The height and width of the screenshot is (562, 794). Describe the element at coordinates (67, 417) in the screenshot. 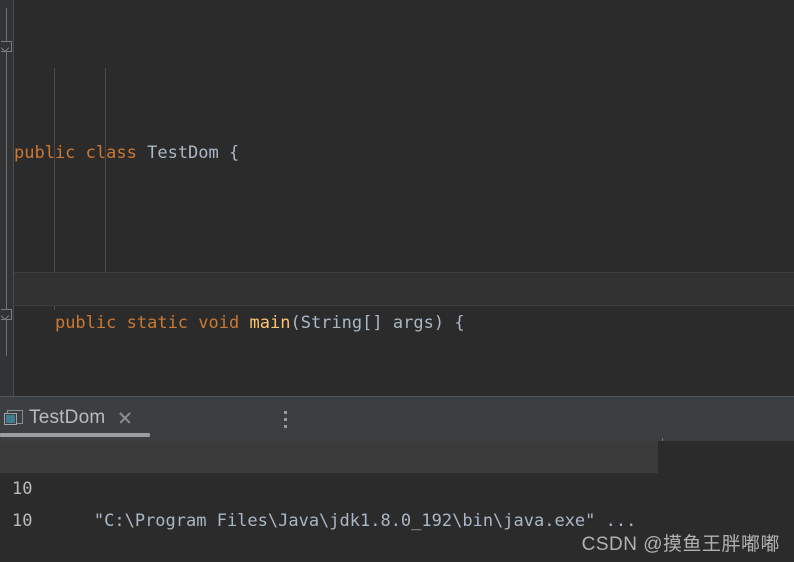

I see `run-tab-label: TestDom` at that location.